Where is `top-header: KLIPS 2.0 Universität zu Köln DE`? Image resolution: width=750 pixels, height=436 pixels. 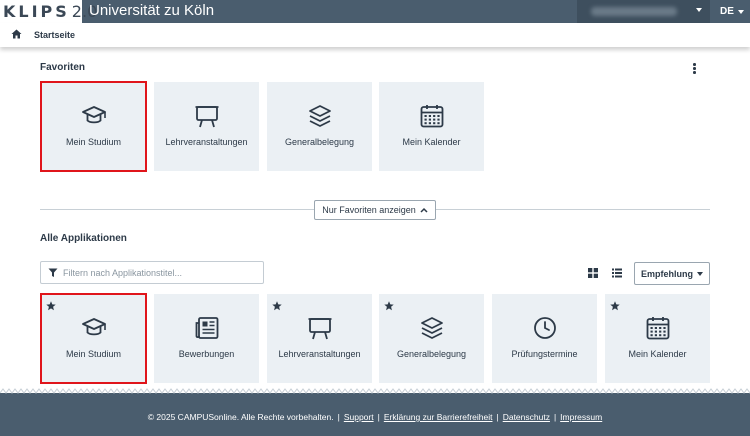 top-header: KLIPS 2.0 Universität zu Köln DE is located at coordinates (375, 11).